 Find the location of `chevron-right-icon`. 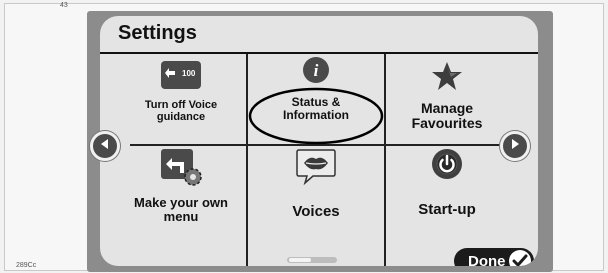

chevron-right-icon is located at coordinates (515, 146).